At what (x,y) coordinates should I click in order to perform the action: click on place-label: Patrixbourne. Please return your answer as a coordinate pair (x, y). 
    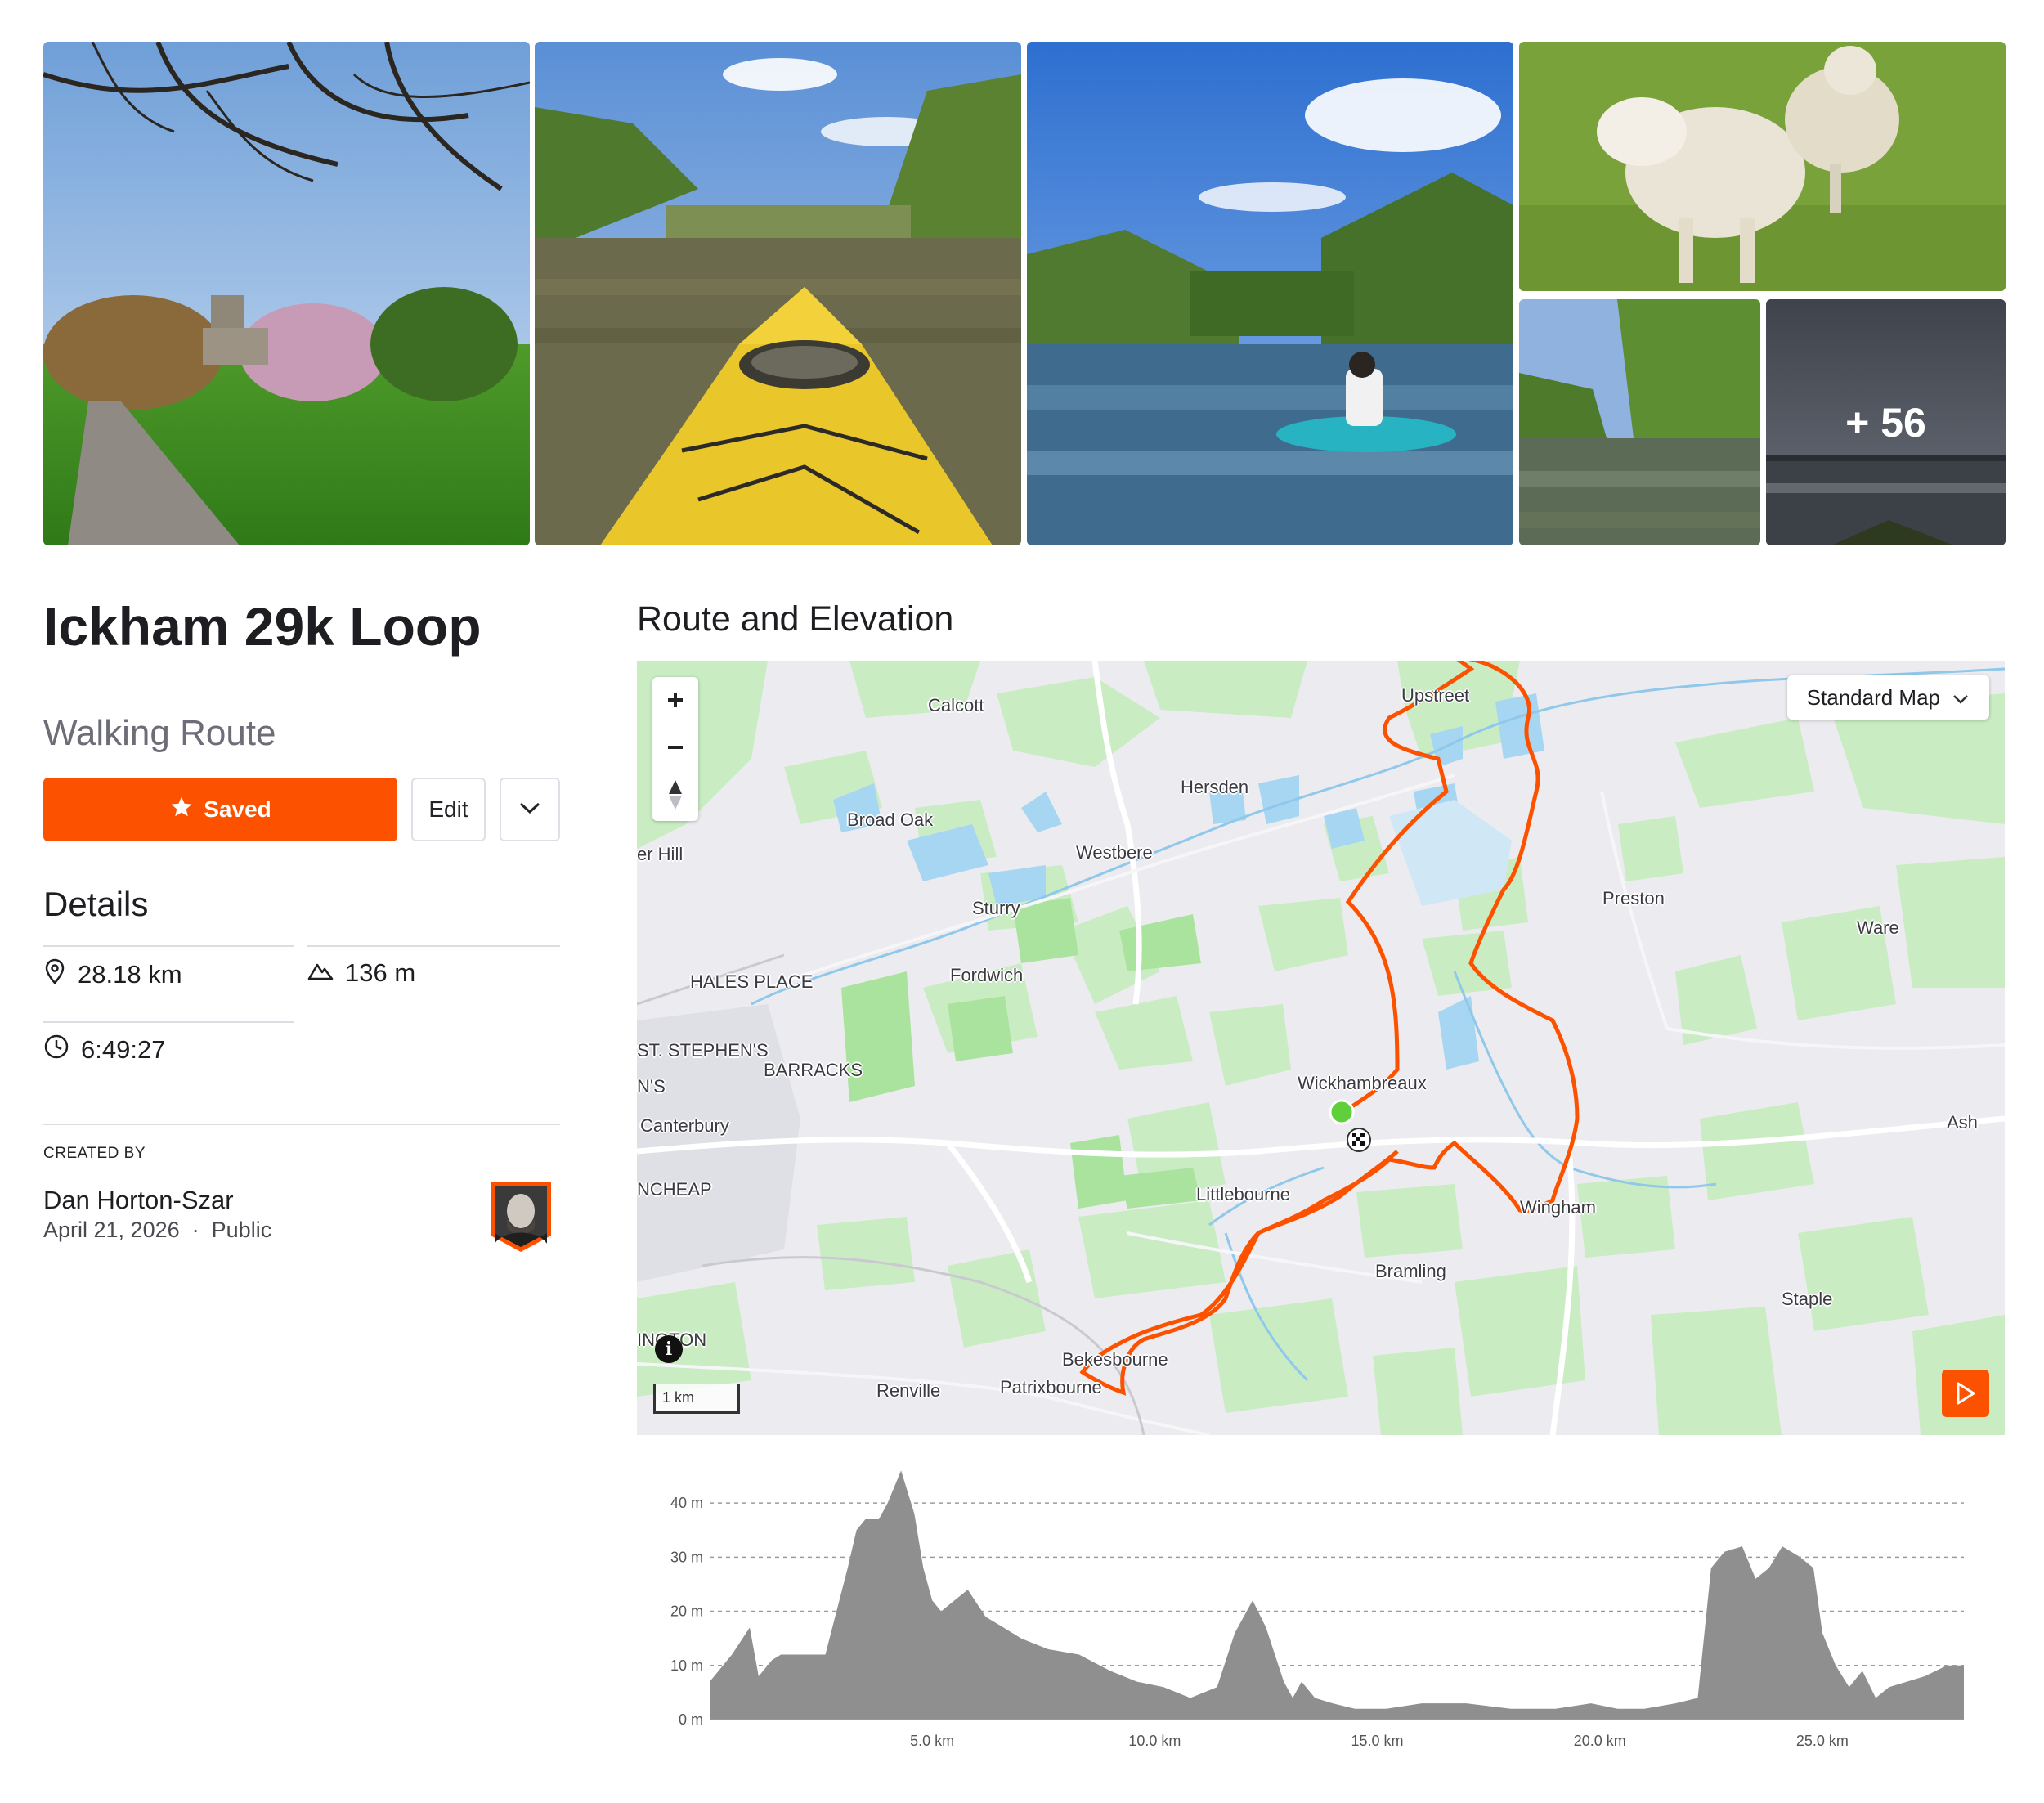
    Looking at the image, I should click on (1051, 1387).